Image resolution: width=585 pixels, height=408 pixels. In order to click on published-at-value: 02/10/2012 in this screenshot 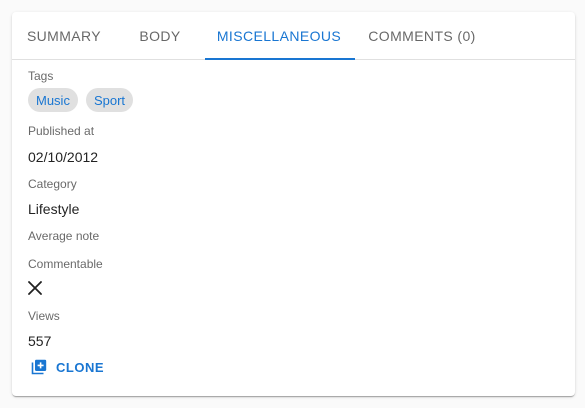, I will do `click(63, 157)`.